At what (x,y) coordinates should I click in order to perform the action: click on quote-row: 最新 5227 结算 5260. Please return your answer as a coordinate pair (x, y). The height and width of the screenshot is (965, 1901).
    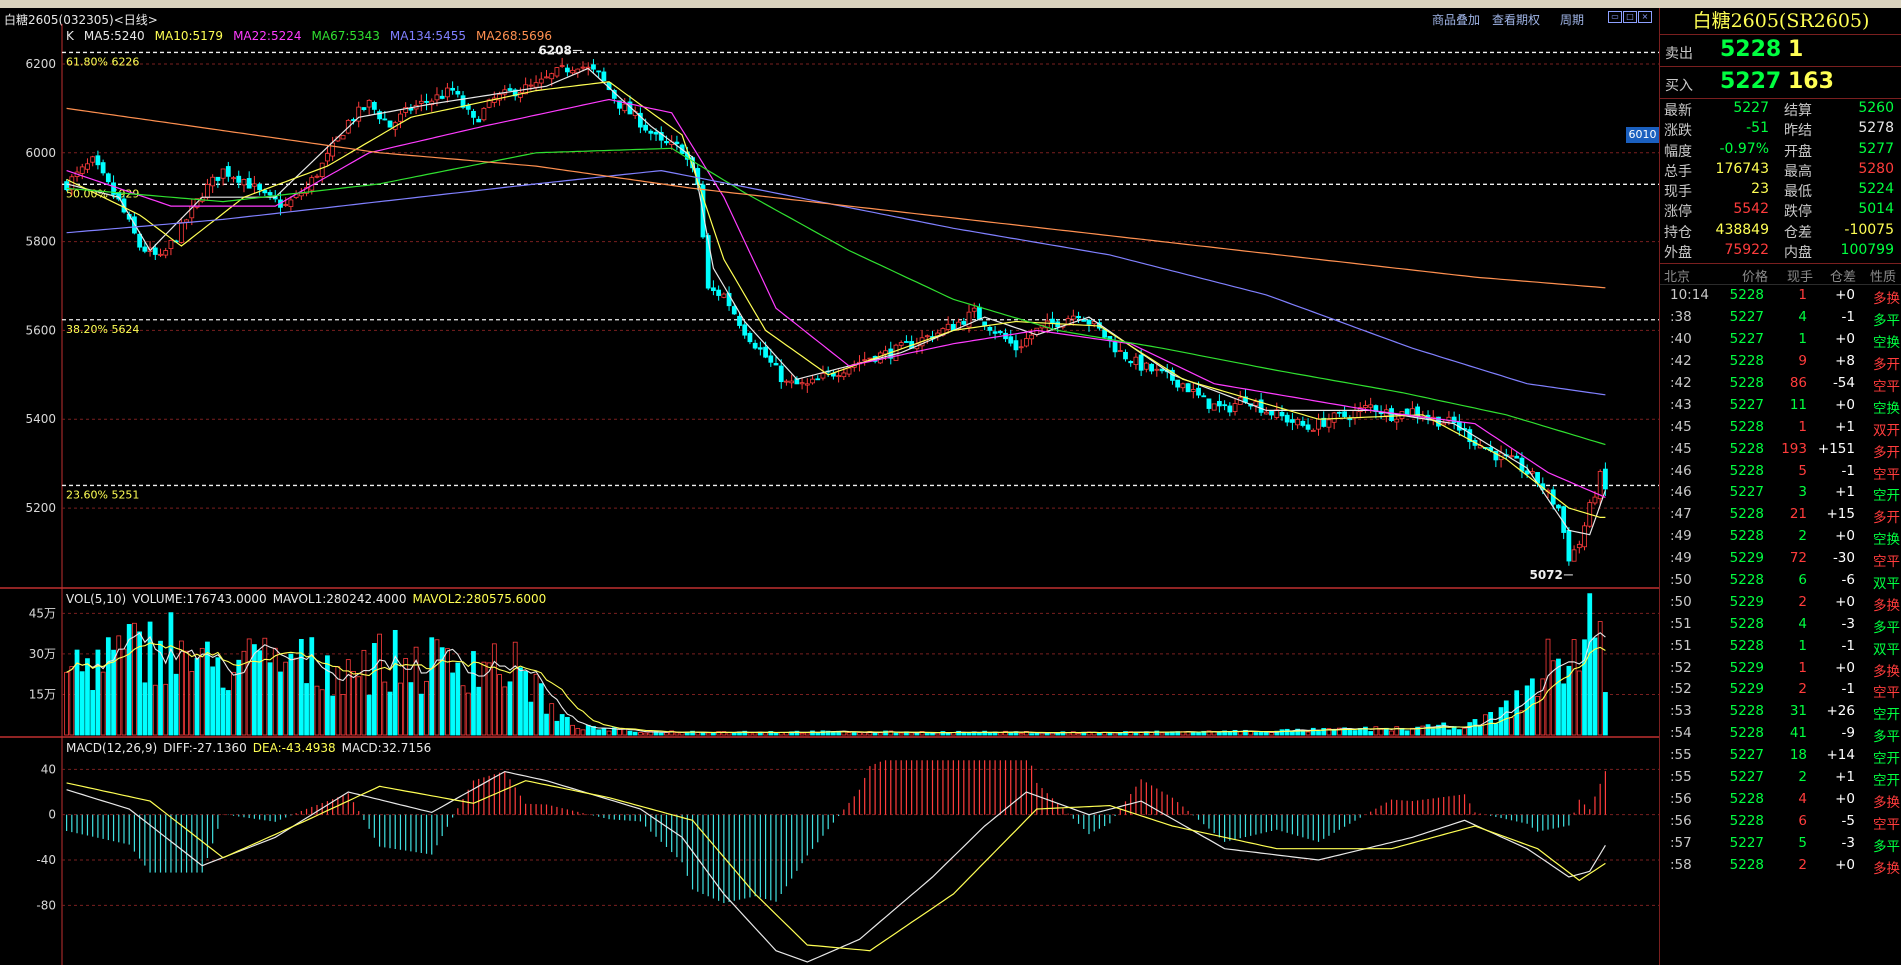
    Looking at the image, I should click on (1780, 109).